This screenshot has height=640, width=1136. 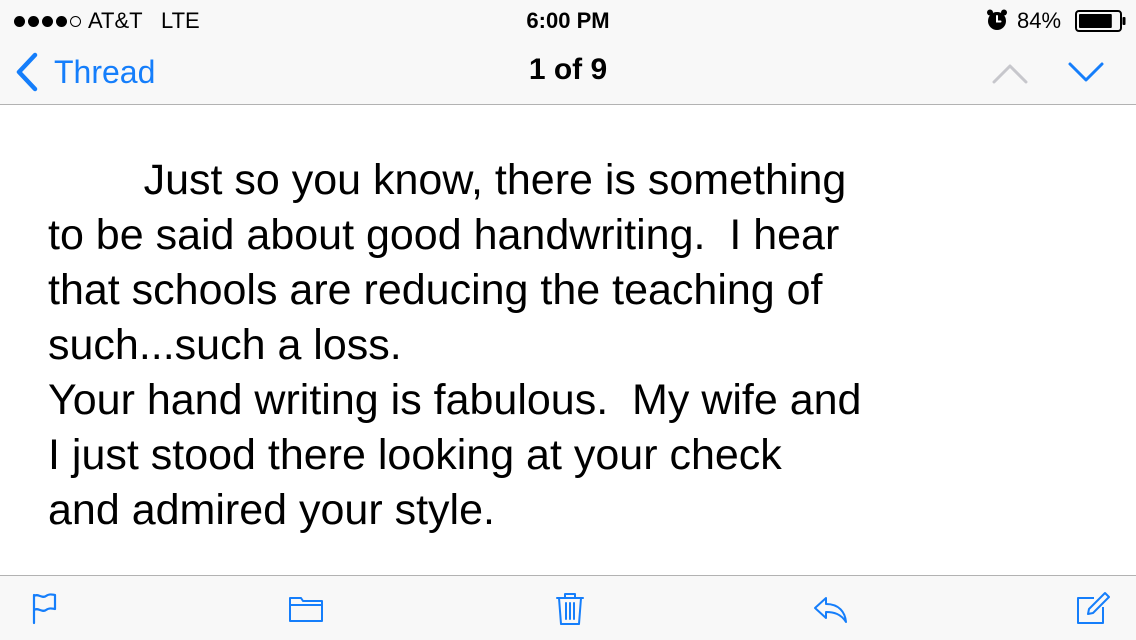 What do you see at coordinates (1086, 73) in the screenshot?
I see `next-message-button` at bounding box center [1086, 73].